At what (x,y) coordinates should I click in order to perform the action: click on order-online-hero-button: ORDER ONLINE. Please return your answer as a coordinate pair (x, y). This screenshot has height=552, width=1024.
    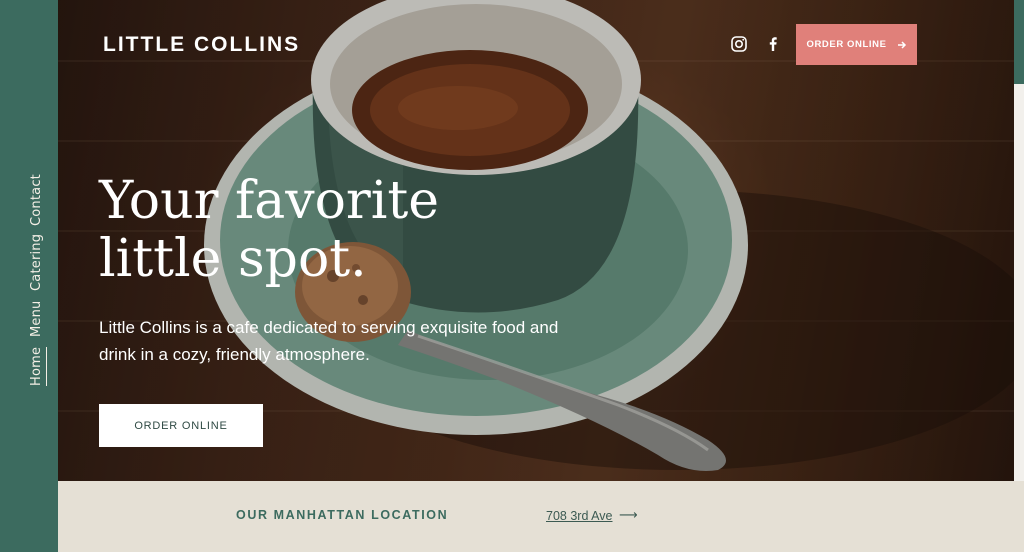
    Looking at the image, I should click on (181, 425).